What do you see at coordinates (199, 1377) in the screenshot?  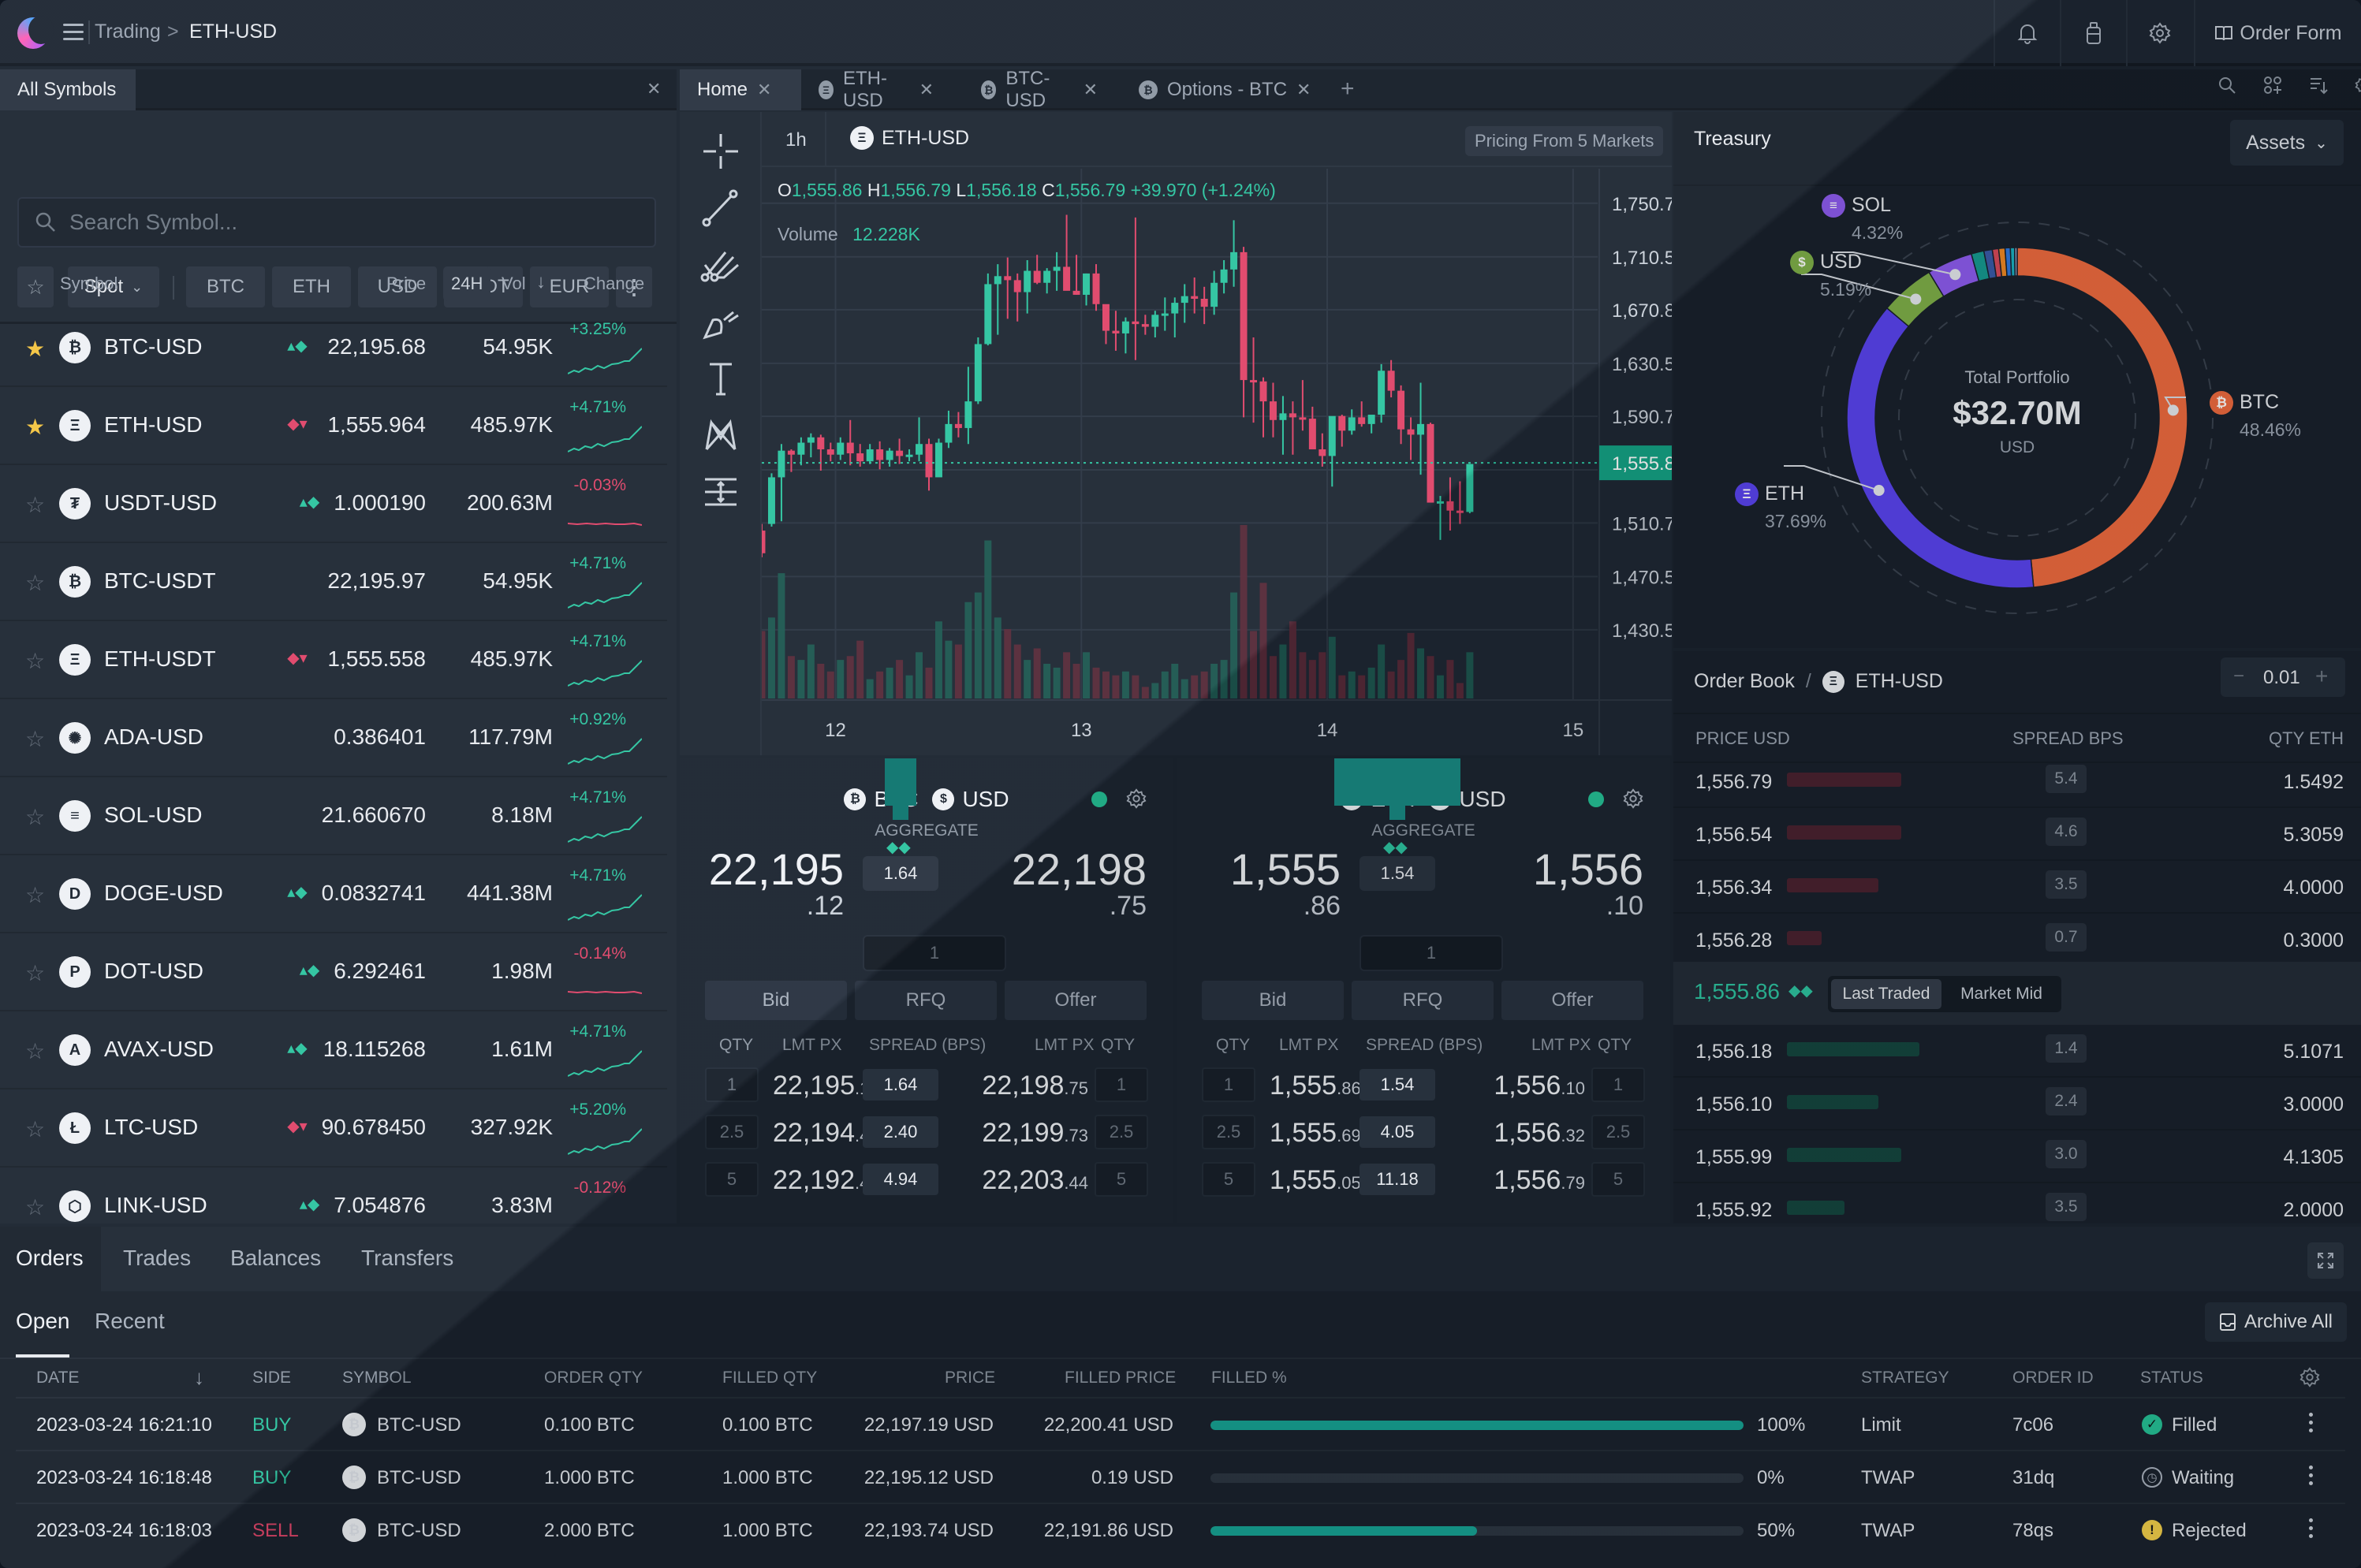 I see `sort-desc-icon: ↓` at bounding box center [199, 1377].